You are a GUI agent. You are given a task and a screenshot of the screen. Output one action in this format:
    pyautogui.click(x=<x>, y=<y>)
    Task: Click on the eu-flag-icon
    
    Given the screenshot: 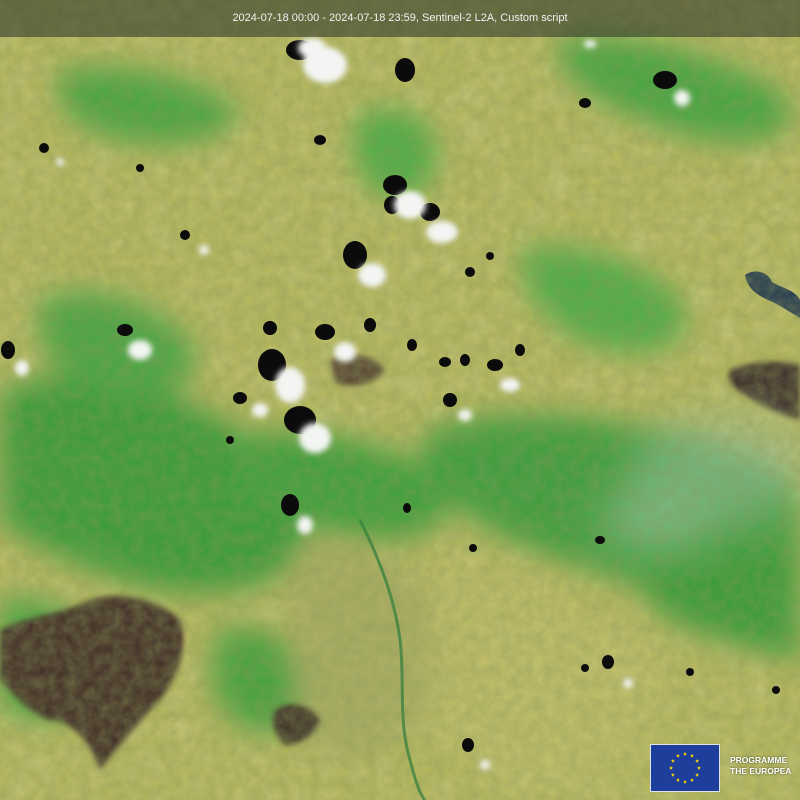 What is the action you would take?
    pyautogui.click(x=685, y=768)
    